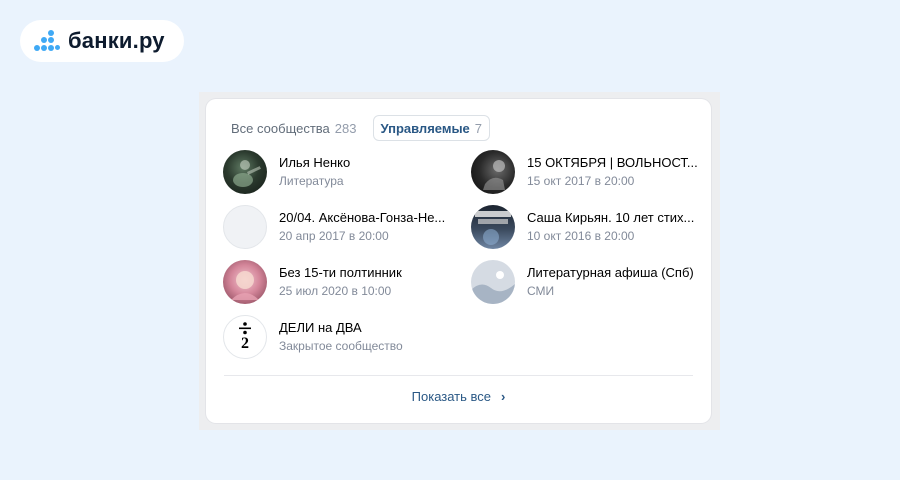 The height and width of the screenshot is (480, 900). I want to click on baby-photo-icon, so click(245, 285).